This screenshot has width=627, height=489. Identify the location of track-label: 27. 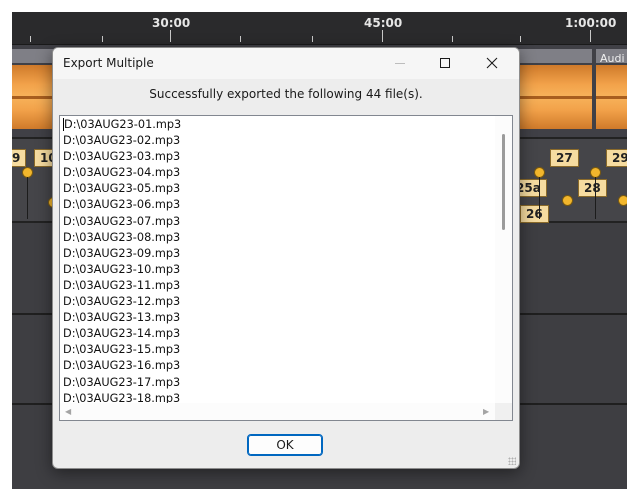
(564, 158).